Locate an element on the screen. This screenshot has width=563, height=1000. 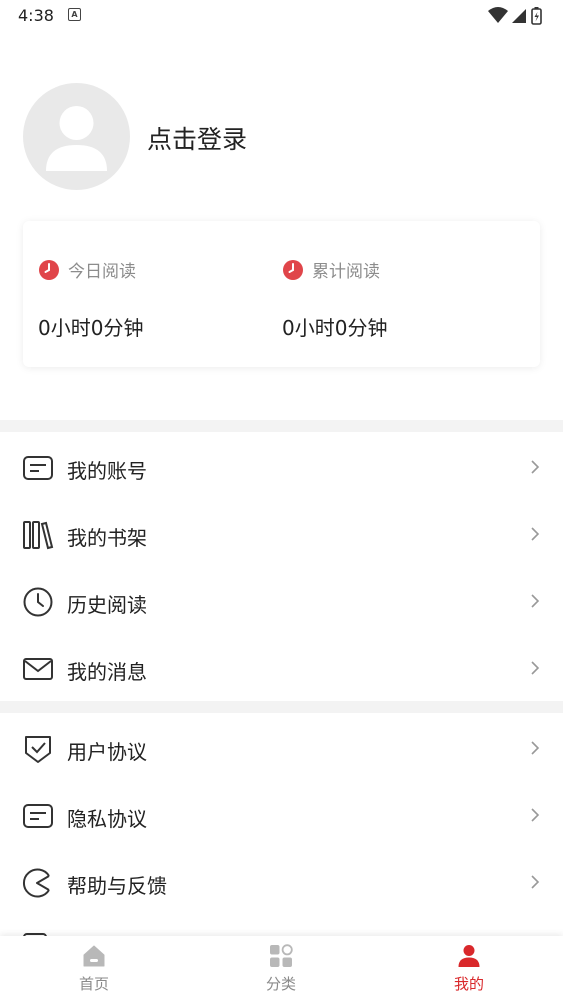
menu-label: 历史阅读 is located at coordinates (107, 605).